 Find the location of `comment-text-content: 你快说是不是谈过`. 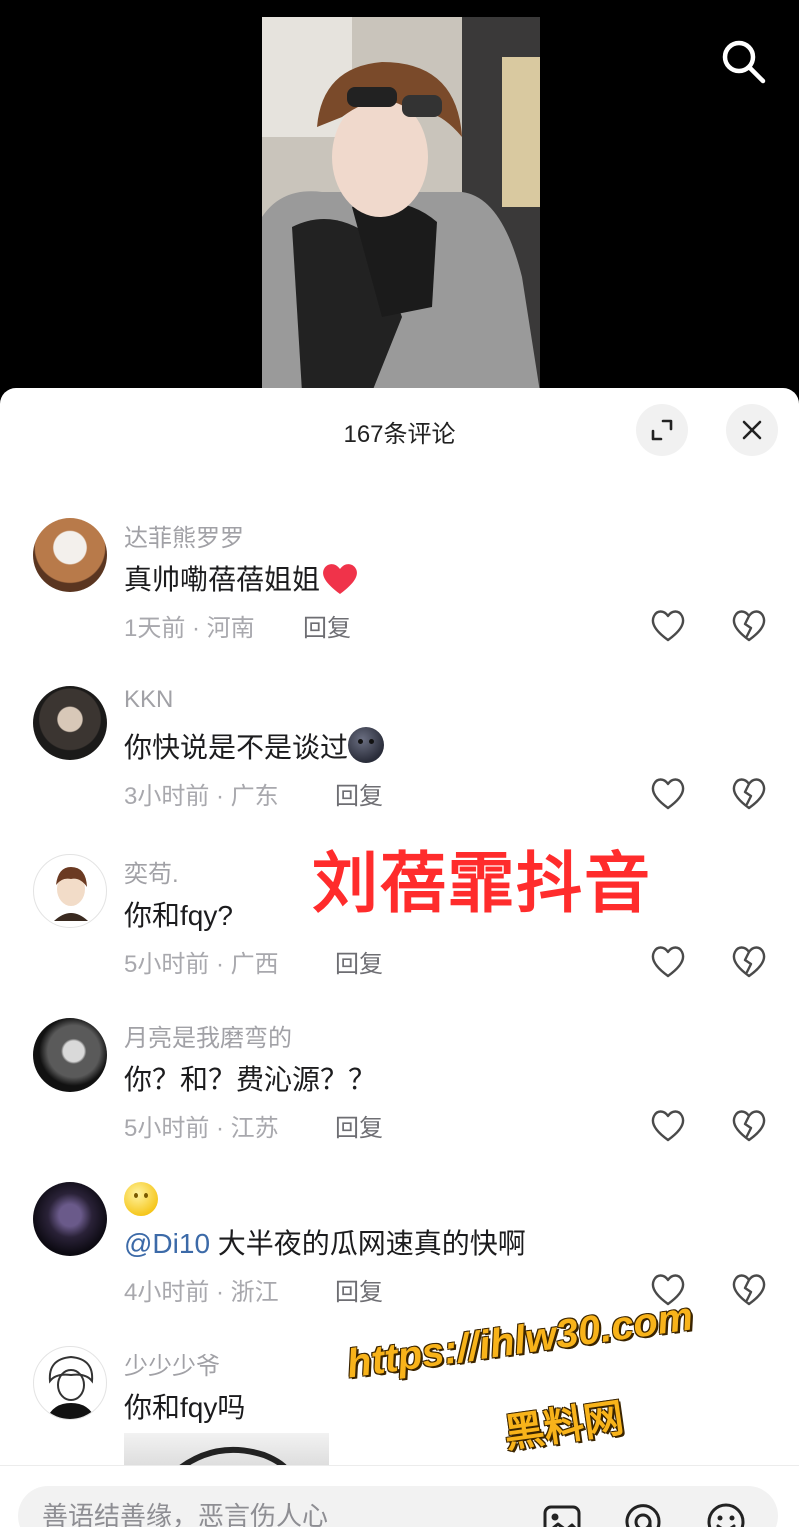

comment-text-content: 你快说是不是谈过 is located at coordinates (236, 747).